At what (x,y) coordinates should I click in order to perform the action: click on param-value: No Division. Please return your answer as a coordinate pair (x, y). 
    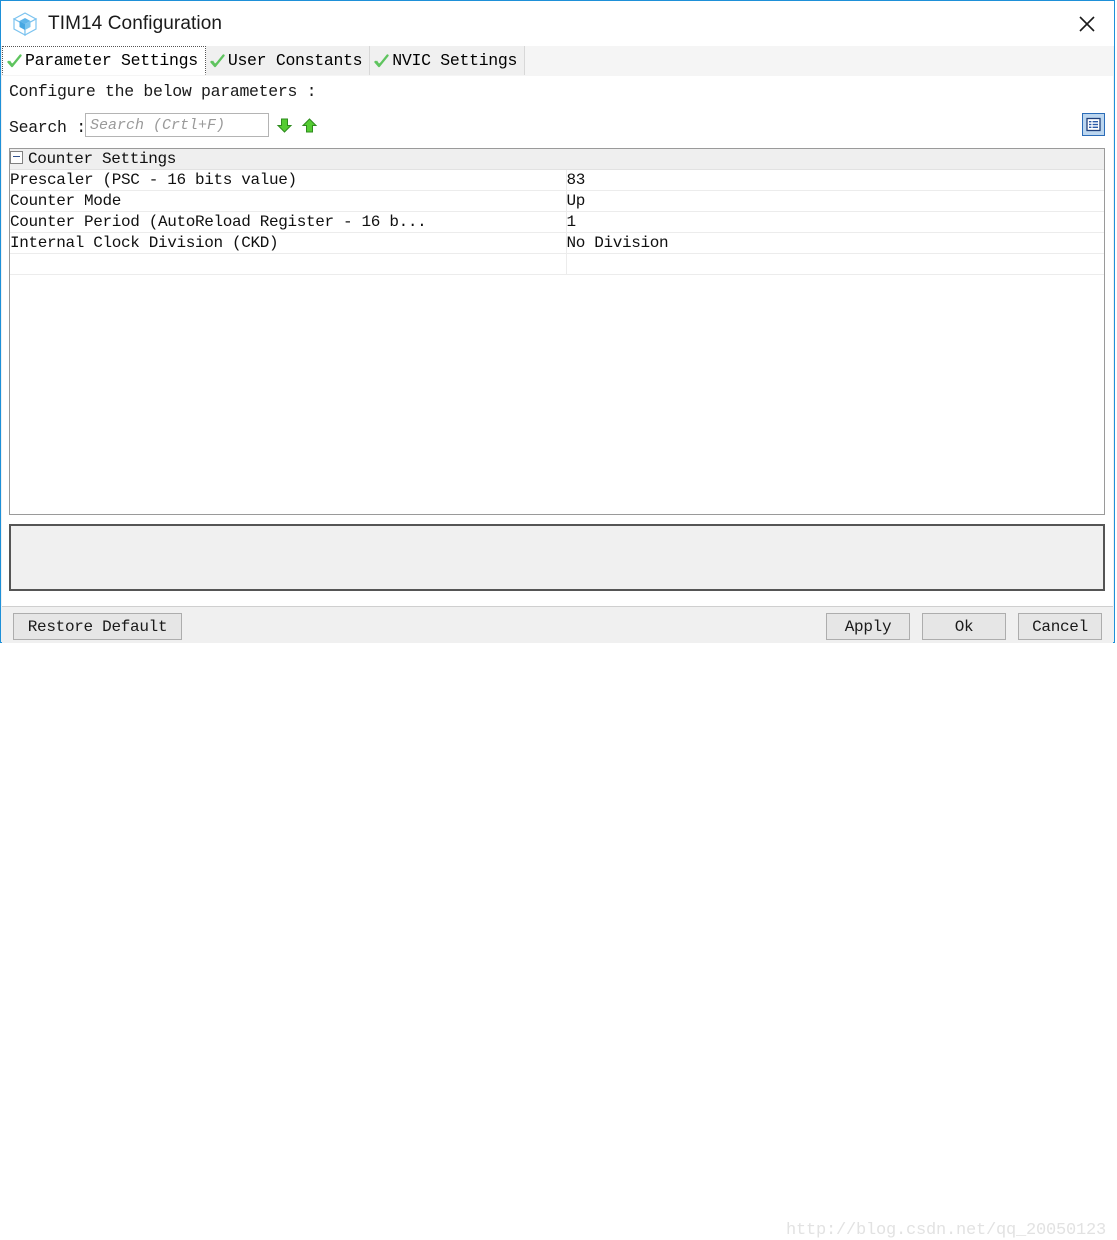
    Looking at the image, I should click on (834, 243).